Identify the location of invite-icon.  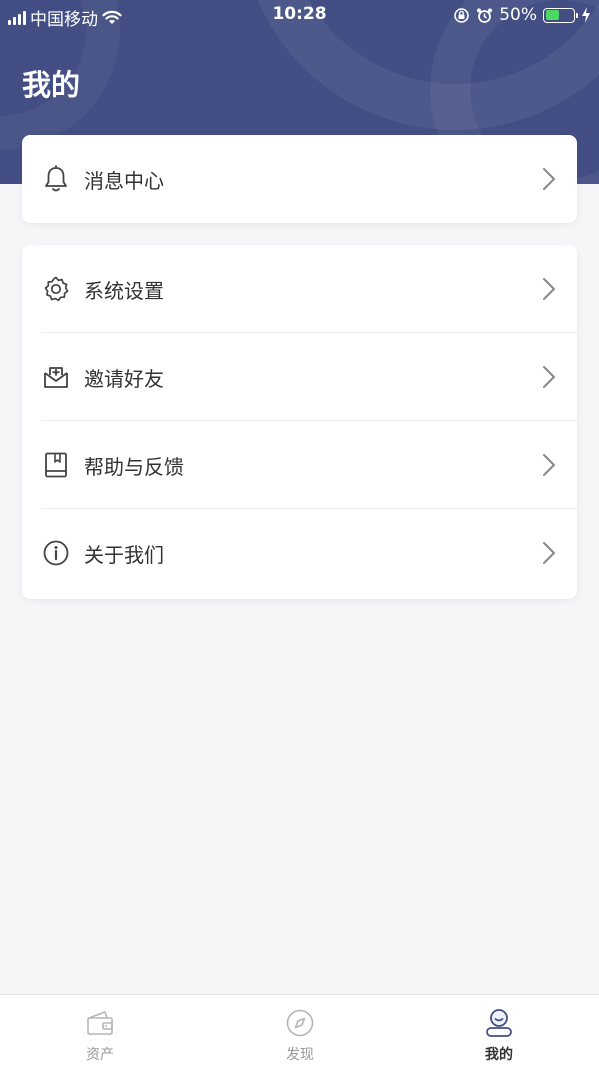
(56, 377).